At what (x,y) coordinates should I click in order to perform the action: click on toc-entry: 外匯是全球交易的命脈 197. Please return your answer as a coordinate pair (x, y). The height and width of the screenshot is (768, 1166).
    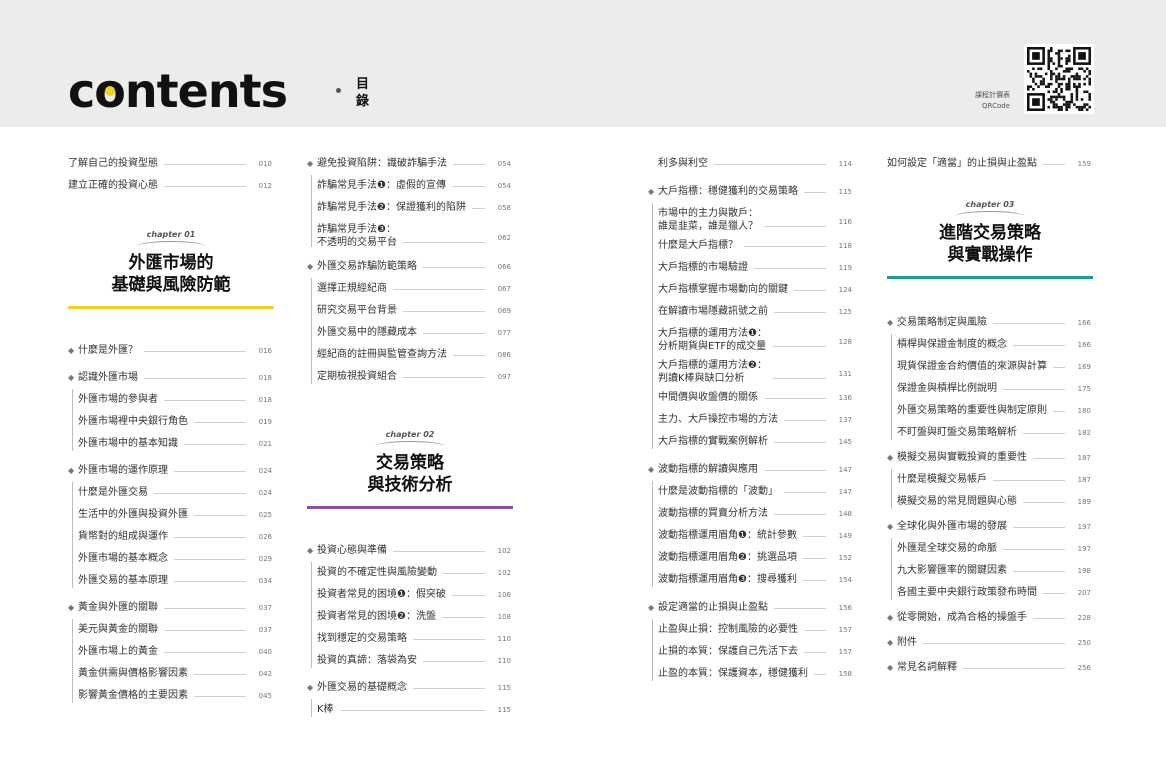
    Looking at the image, I should click on (989, 549).